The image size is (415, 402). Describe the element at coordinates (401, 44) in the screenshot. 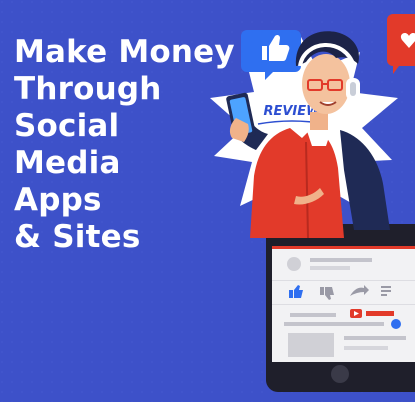

I see `heart-icon` at that location.